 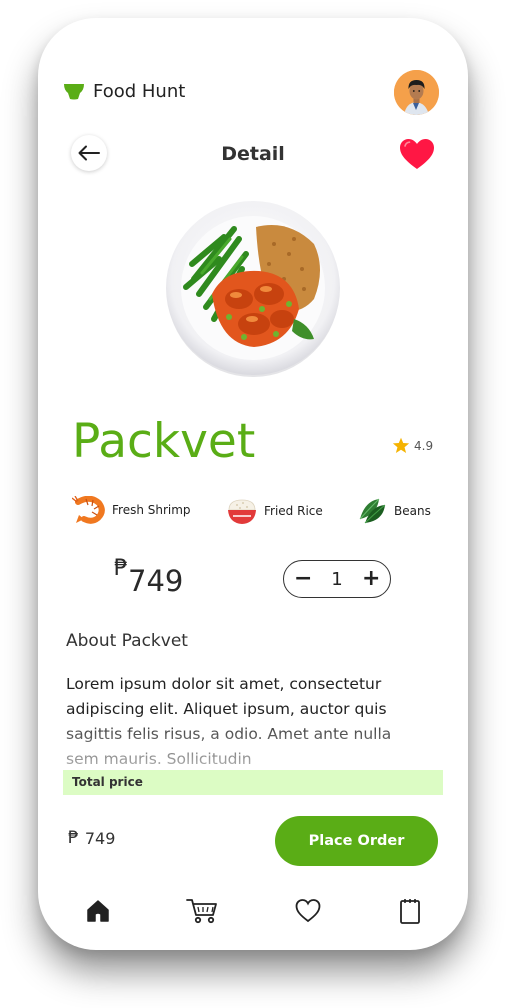 I want to click on rating: 4.9, so click(x=412, y=445).